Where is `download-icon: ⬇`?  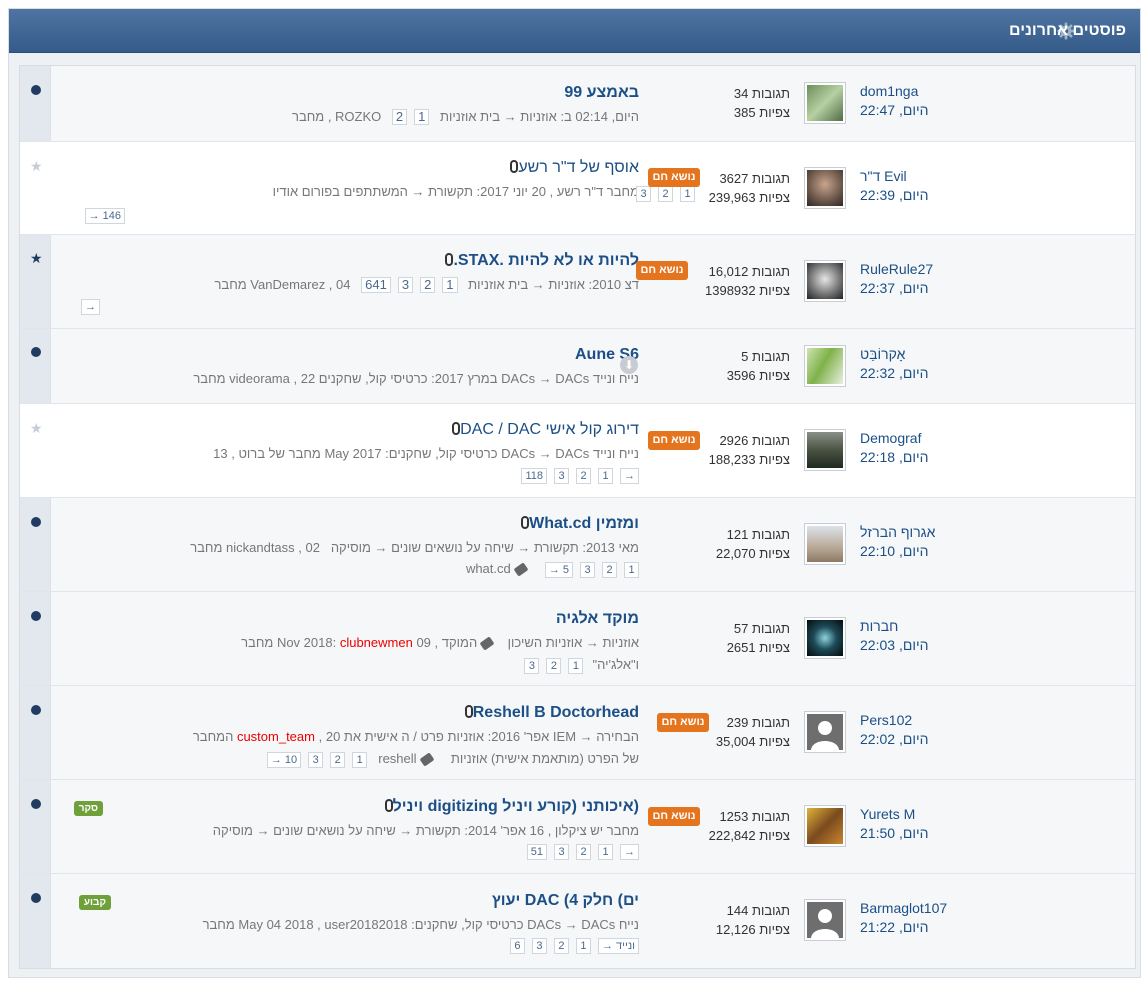 download-icon: ⬇ is located at coordinates (629, 365).